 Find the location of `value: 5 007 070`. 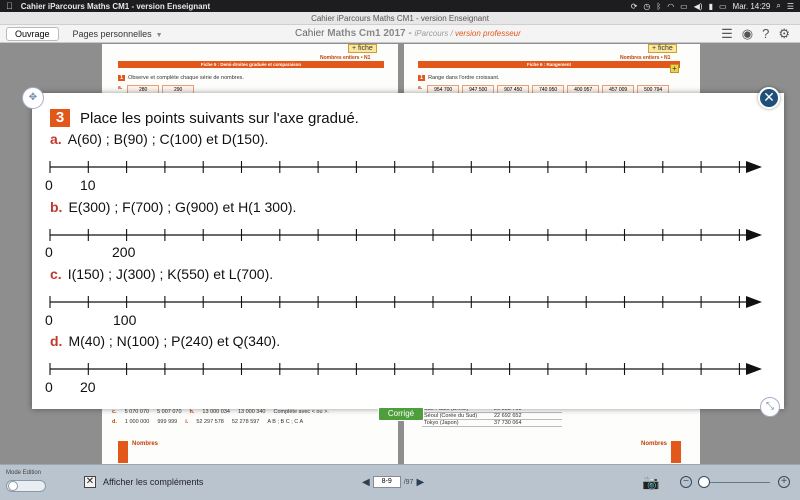

value: 5 007 070 is located at coordinates (169, 412).